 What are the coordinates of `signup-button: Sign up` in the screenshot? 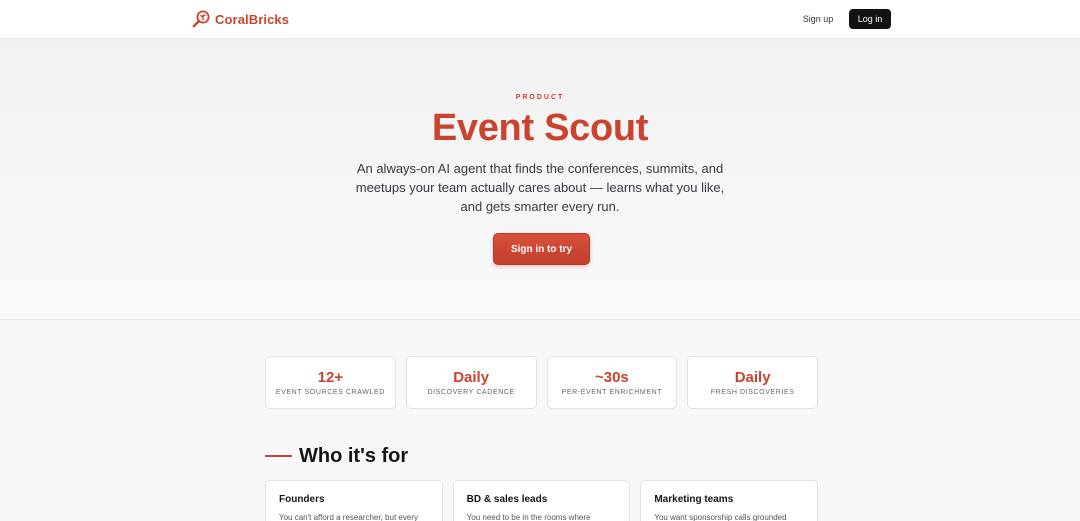 It's located at (818, 19).